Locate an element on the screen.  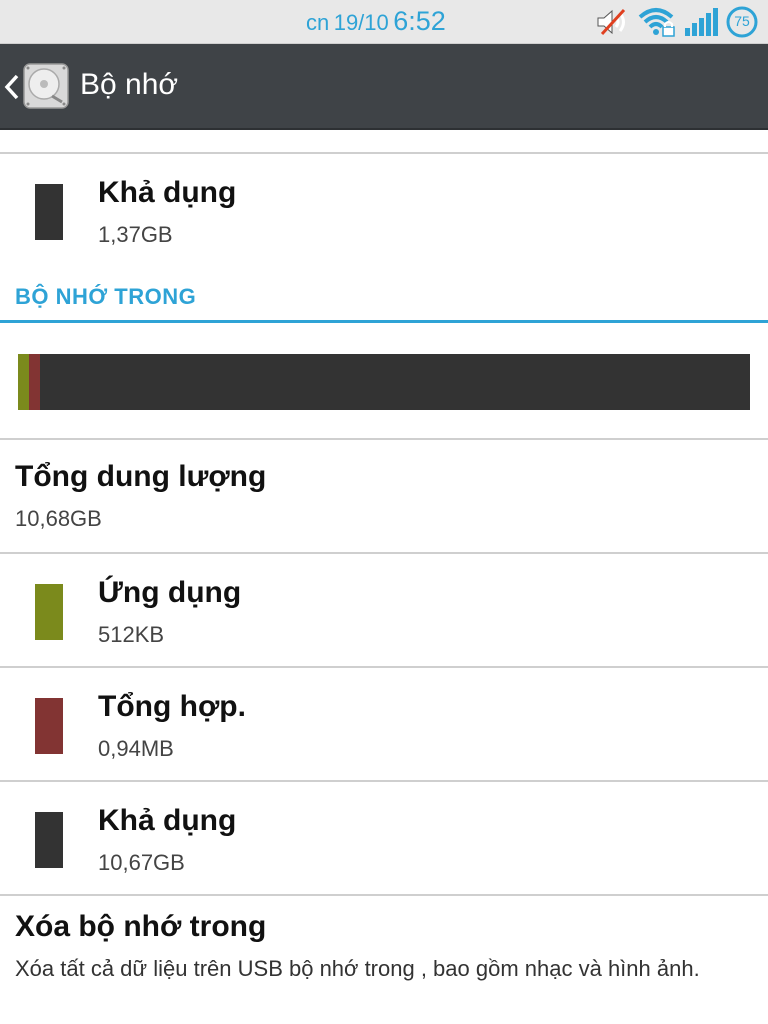
item-title: Tổng hợp. is located at coordinates (172, 706).